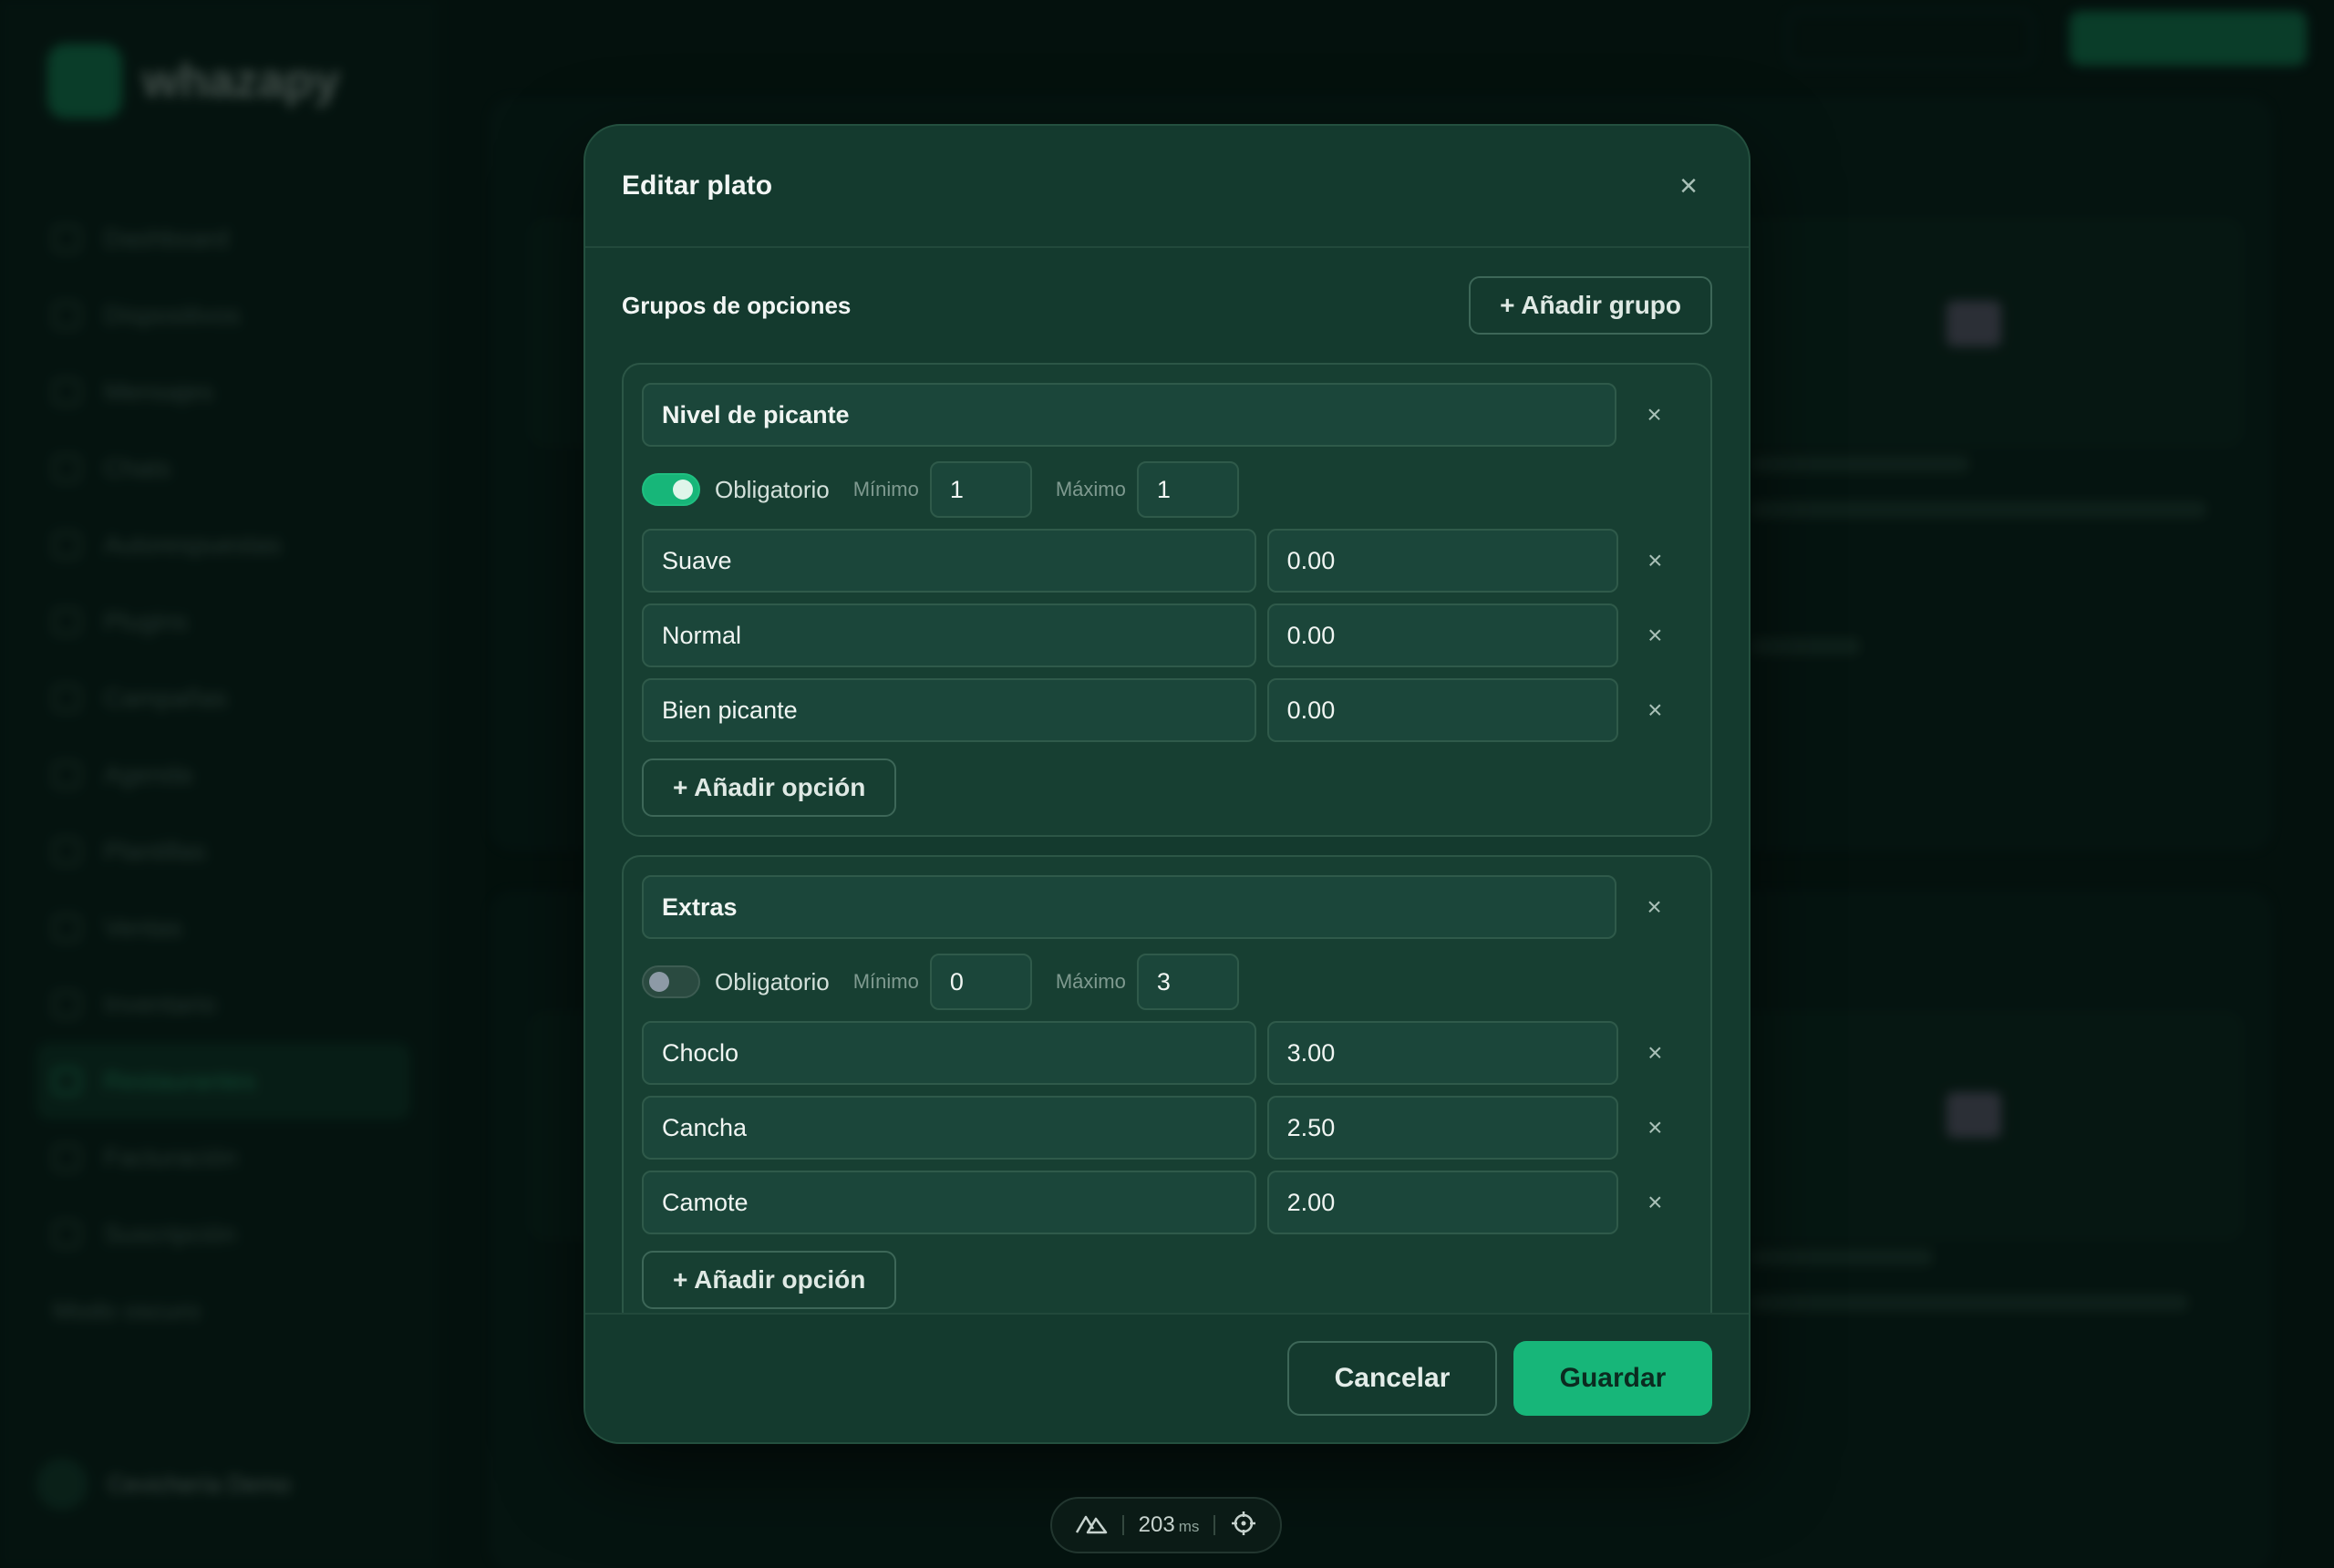 This screenshot has height=1568, width=2334. Describe the element at coordinates (1129, 907) in the screenshot. I see `group-name-input: Extras` at that location.